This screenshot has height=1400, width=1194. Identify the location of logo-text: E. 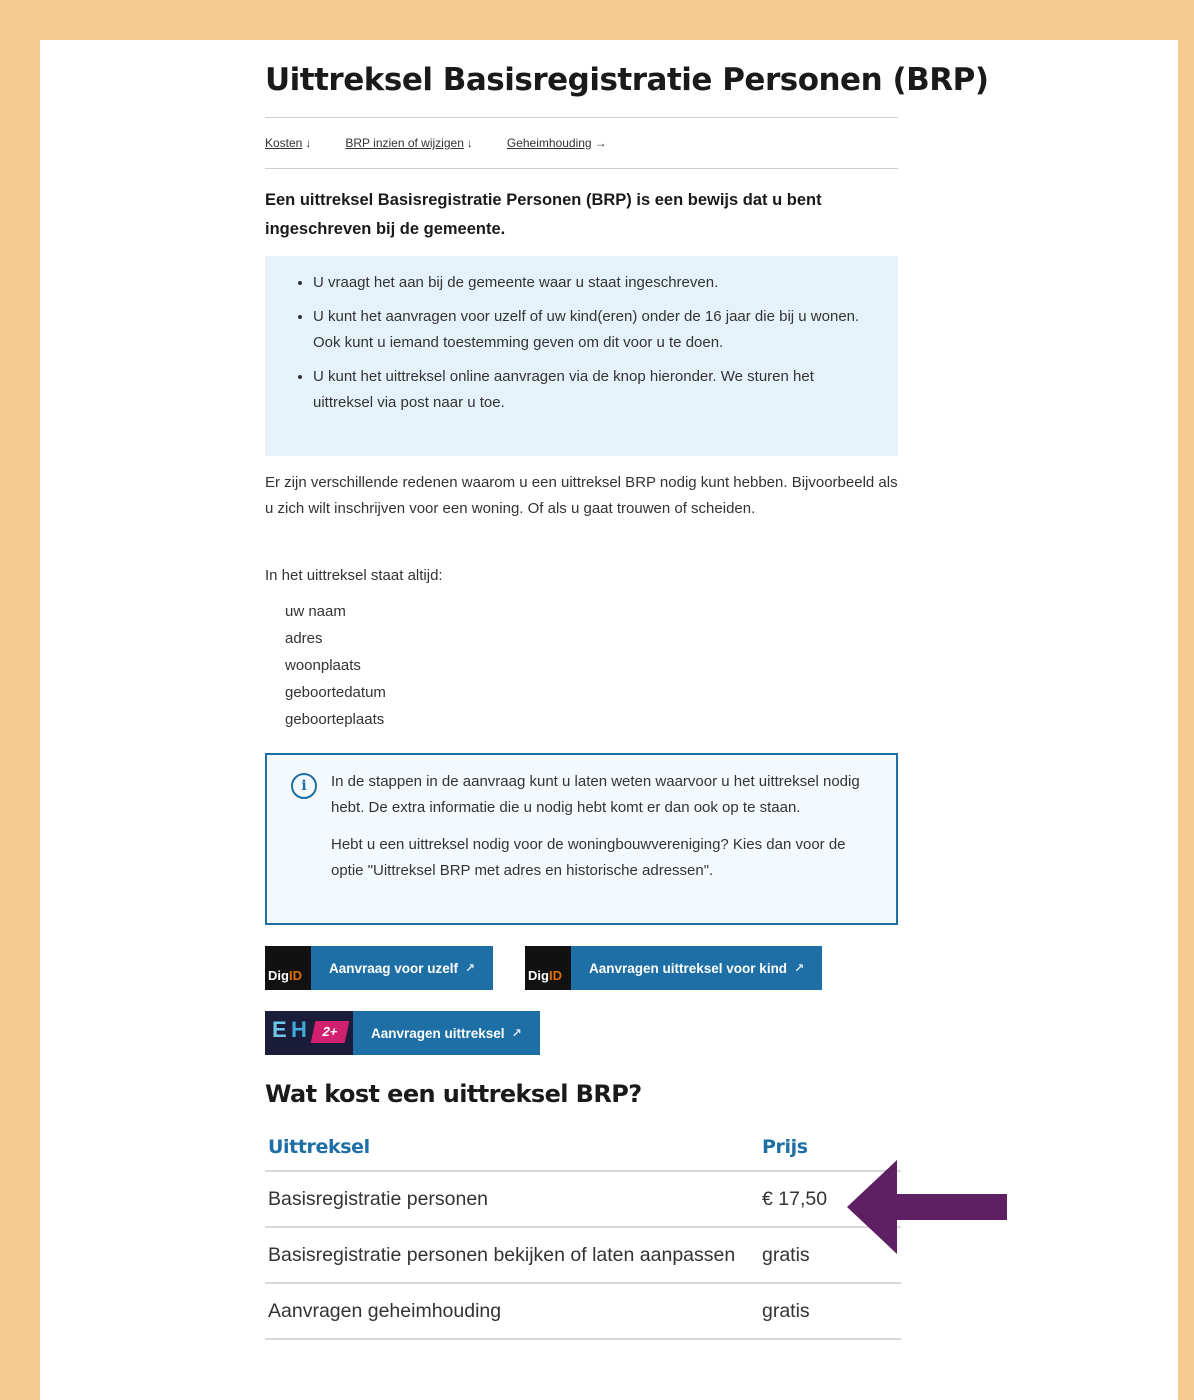
(279, 1029).